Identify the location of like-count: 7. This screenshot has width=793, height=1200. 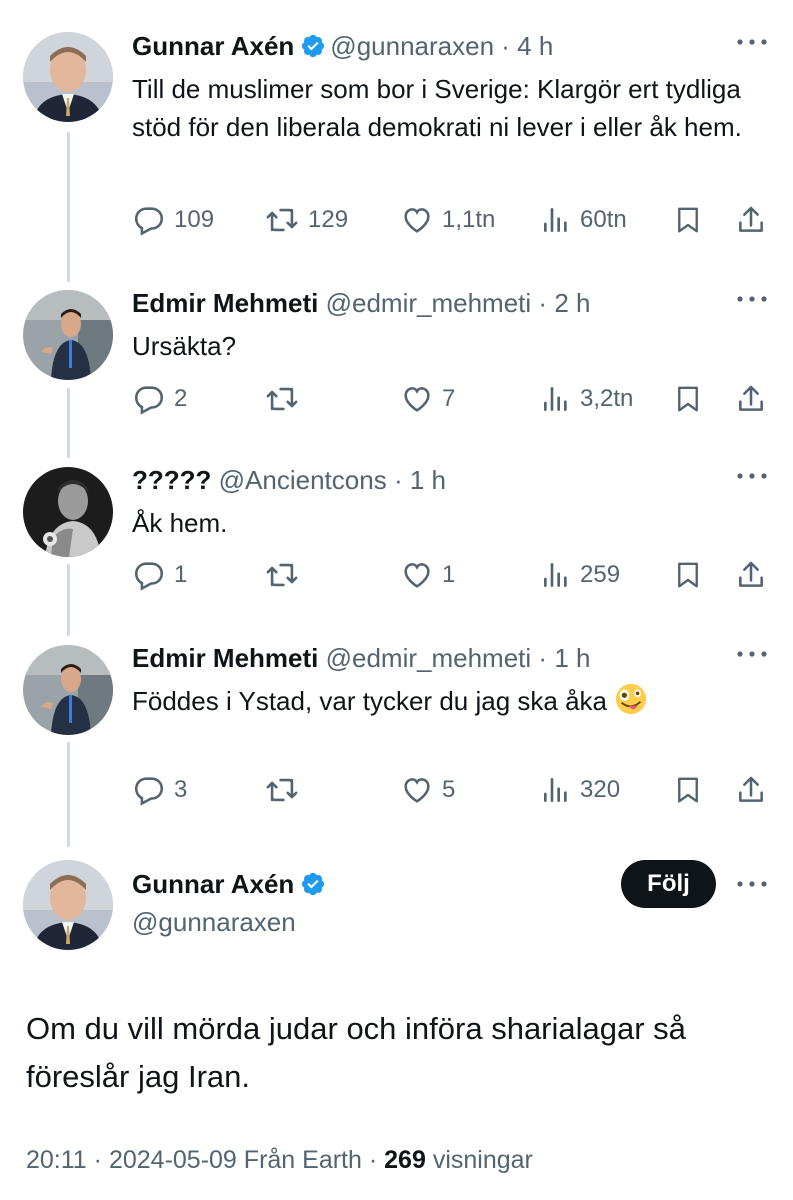
(449, 398).